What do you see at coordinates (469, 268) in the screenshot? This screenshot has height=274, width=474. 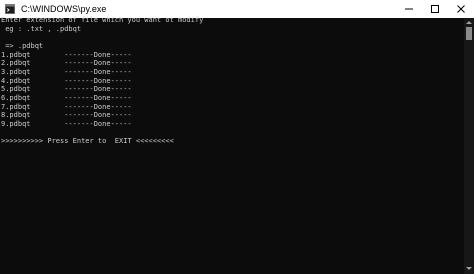 I see `scroll-down-arrow-icon` at bounding box center [469, 268].